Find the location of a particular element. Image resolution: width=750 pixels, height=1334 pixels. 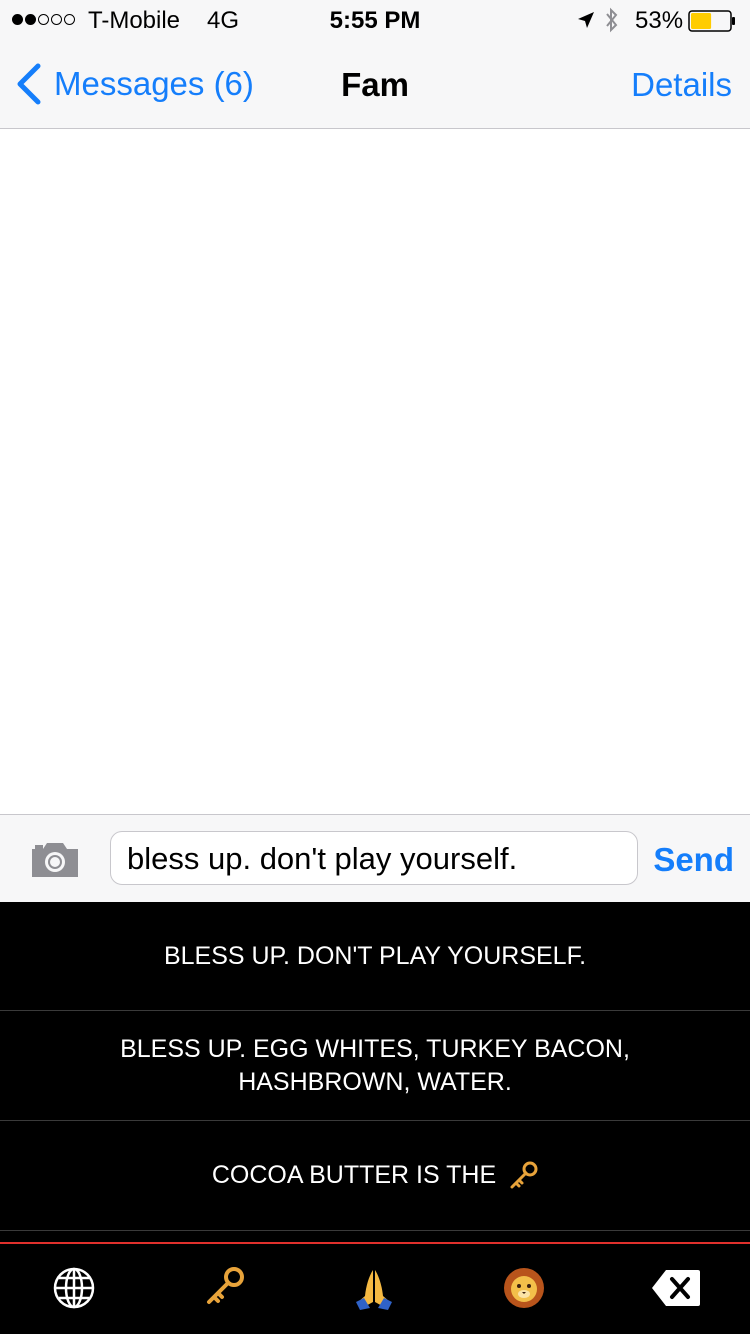

bluetooth-icon is located at coordinates (612, 20).